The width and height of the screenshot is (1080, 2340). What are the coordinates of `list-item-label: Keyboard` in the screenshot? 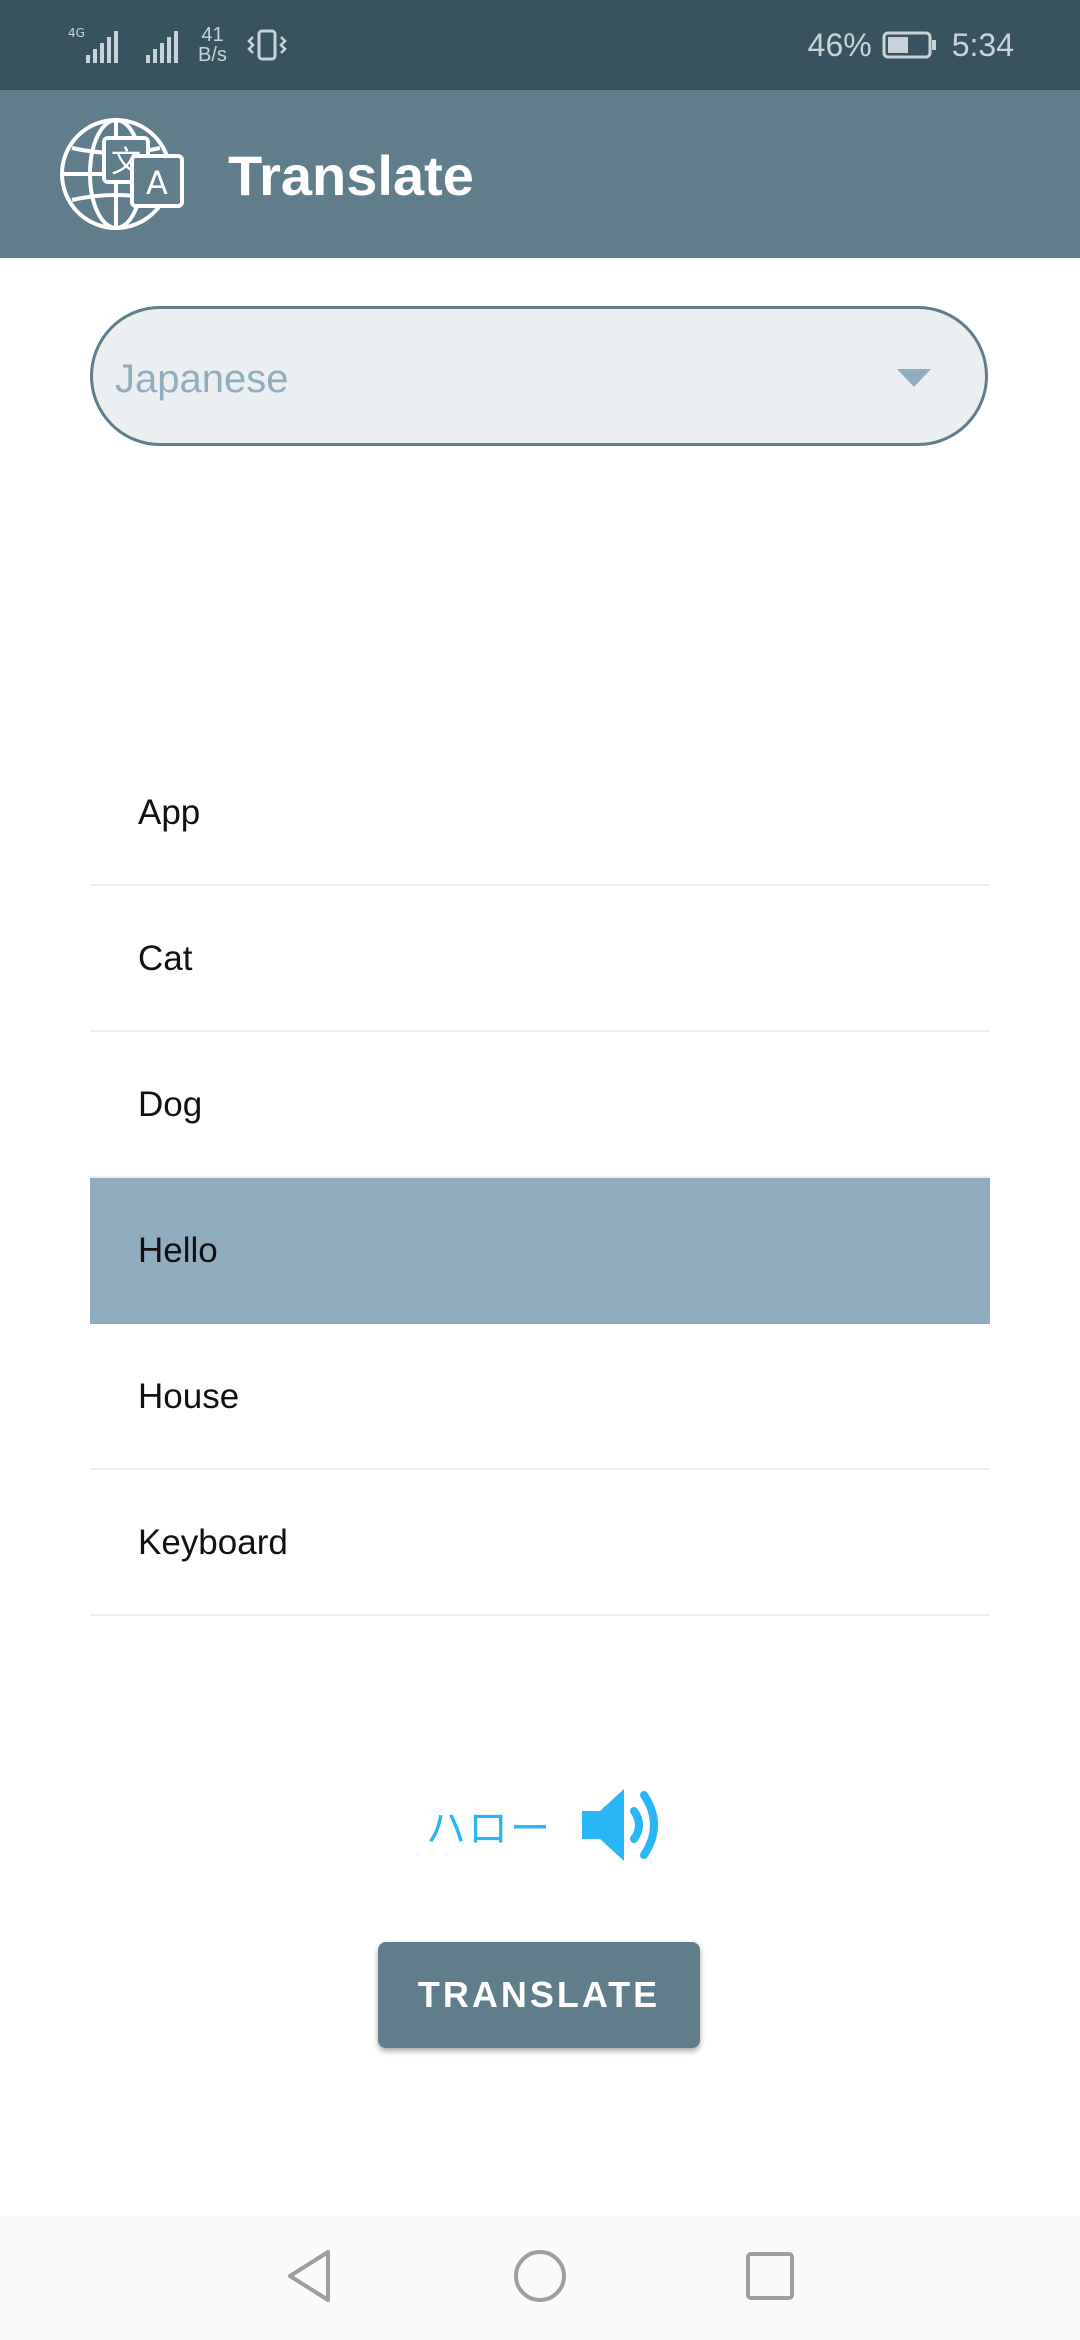 It's located at (213, 1542).